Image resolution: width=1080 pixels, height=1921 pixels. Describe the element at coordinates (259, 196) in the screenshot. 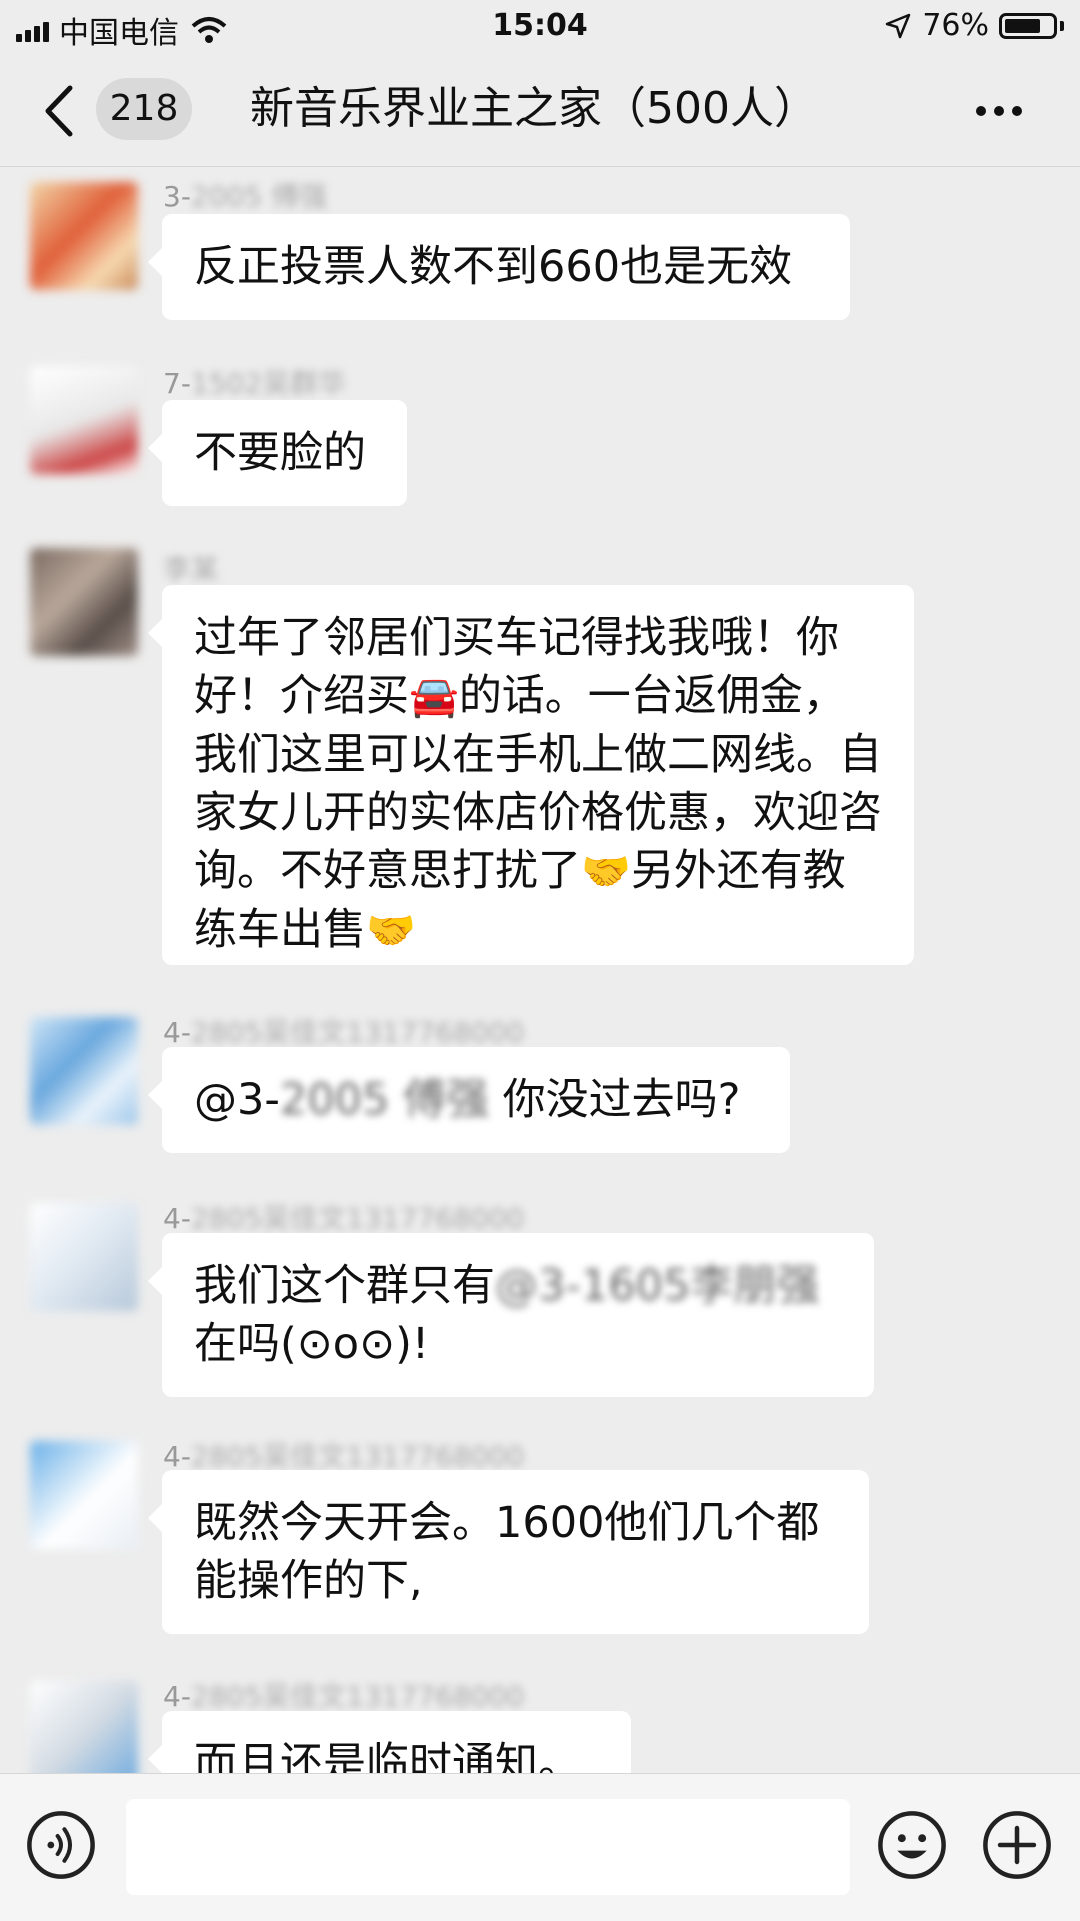

I see `sender-name-blurred: 2005 傅强` at that location.